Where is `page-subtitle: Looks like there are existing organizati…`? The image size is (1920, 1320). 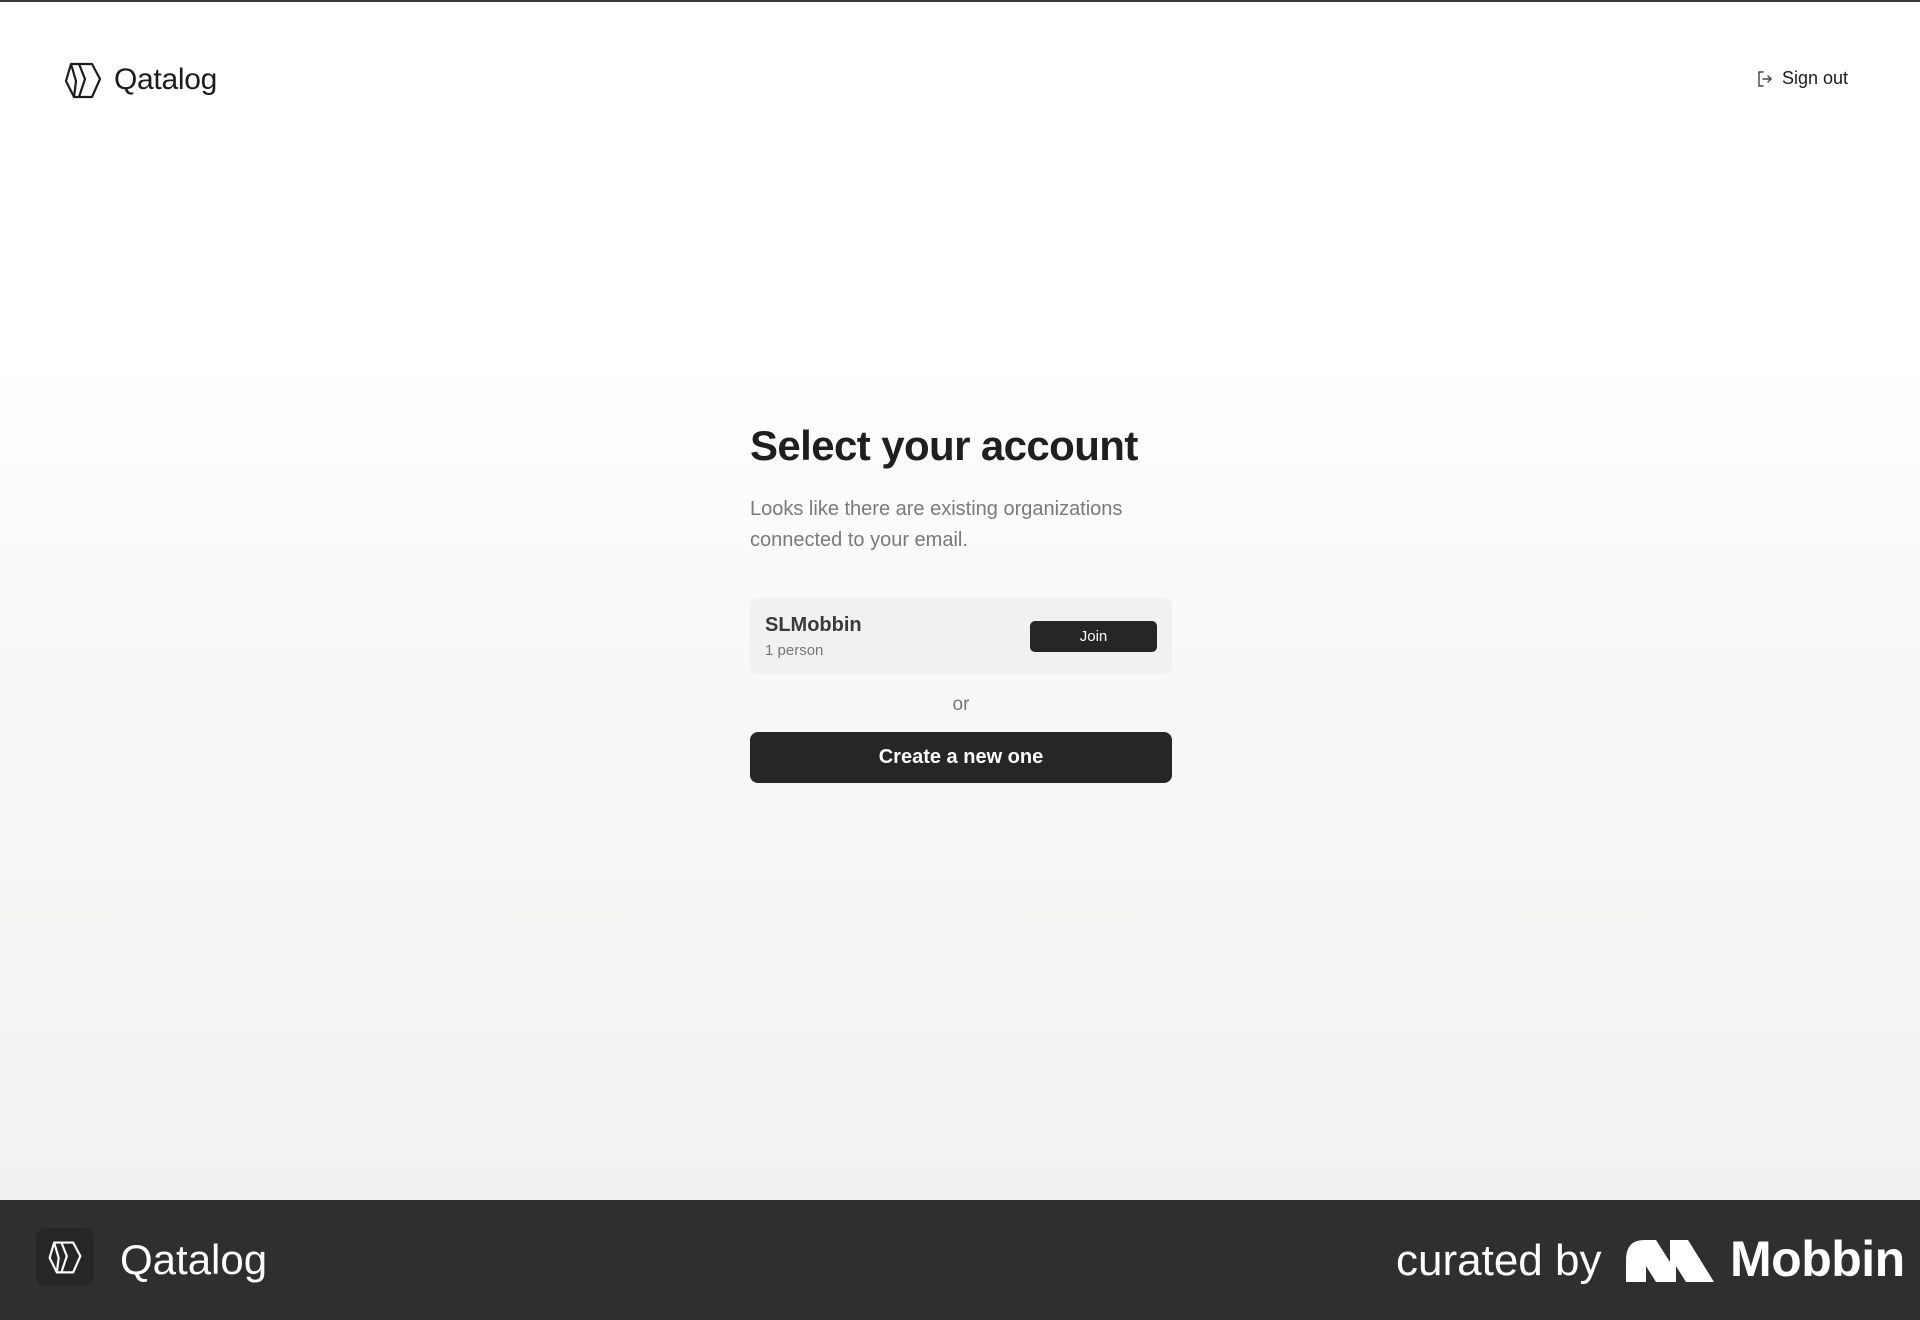
page-subtitle: Looks like there are existing organizati… is located at coordinates (936, 524).